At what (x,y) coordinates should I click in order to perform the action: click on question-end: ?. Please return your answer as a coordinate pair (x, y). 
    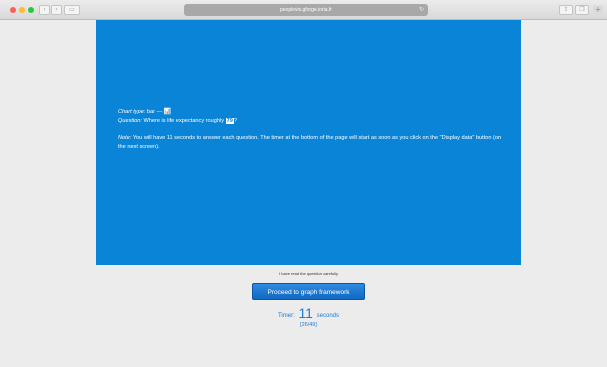
    Looking at the image, I should click on (235, 121).